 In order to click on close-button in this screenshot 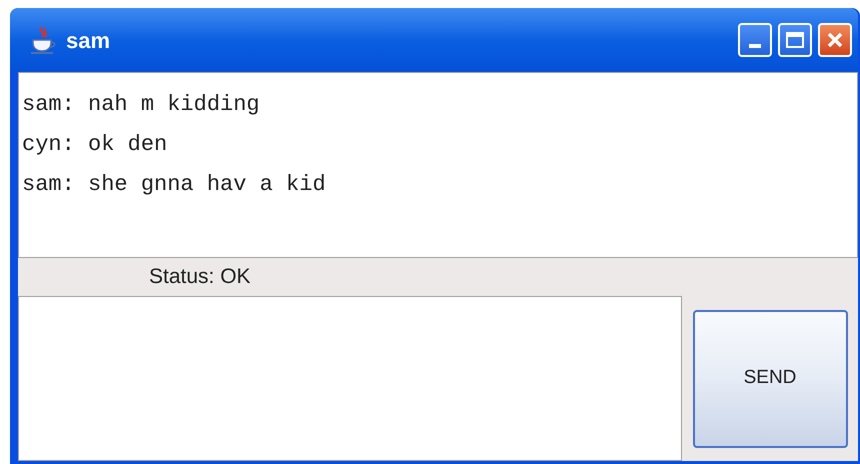, I will do `click(835, 40)`.